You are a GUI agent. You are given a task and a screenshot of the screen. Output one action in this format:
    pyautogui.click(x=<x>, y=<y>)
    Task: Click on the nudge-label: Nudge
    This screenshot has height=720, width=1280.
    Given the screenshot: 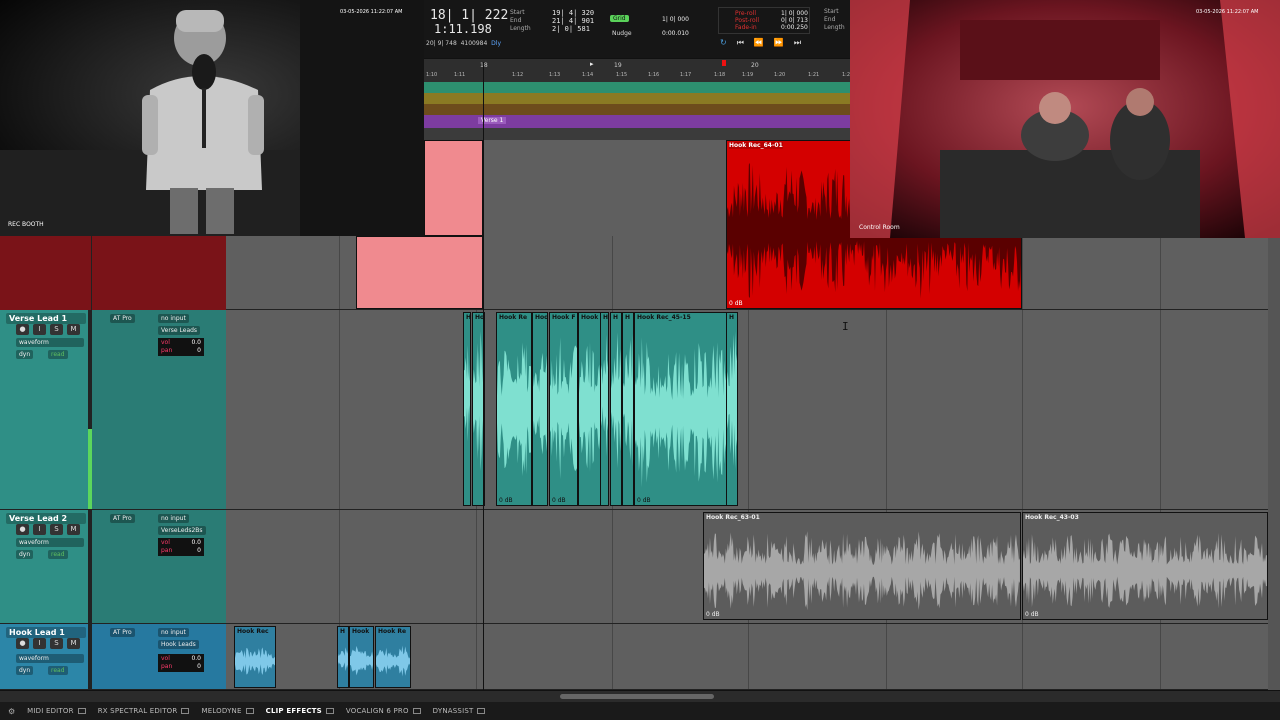 What is the action you would take?
    pyautogui.click(x=622, y=33)
    